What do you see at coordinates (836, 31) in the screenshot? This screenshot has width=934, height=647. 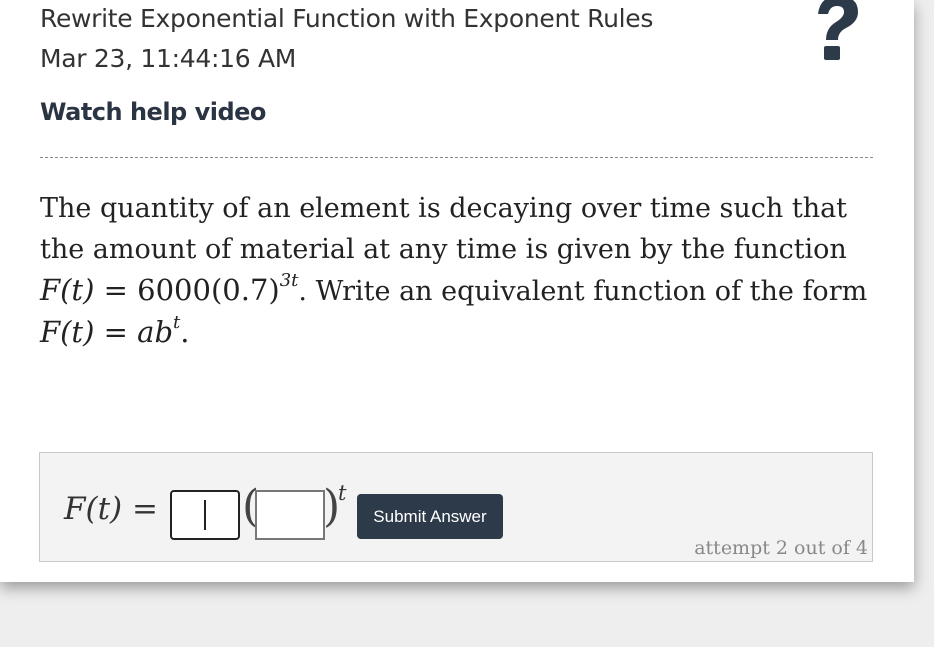 I see `question-mark-icon` at bounding box center [836, 31].